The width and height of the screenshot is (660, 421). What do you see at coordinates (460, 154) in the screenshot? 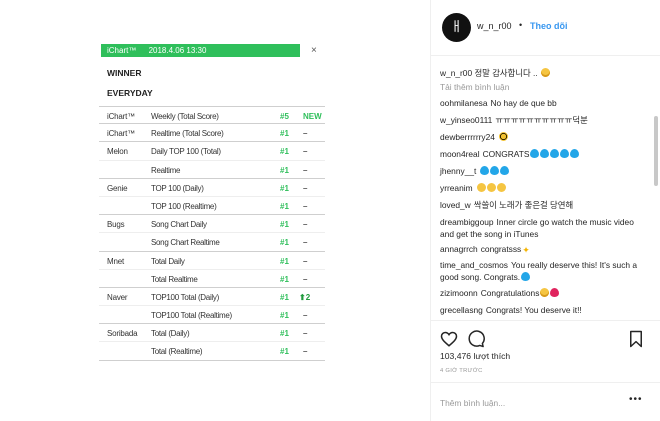
I see `comment-username: moon4real` at bounding box center [460, 154].